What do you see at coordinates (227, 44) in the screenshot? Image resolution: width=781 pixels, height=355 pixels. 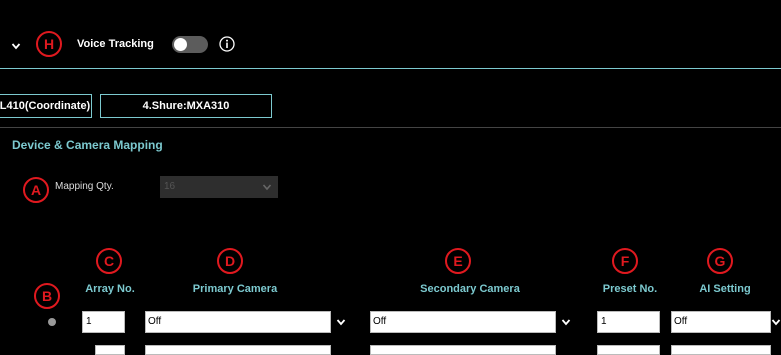 I see `info-icon` at bounding box center [227, 44].